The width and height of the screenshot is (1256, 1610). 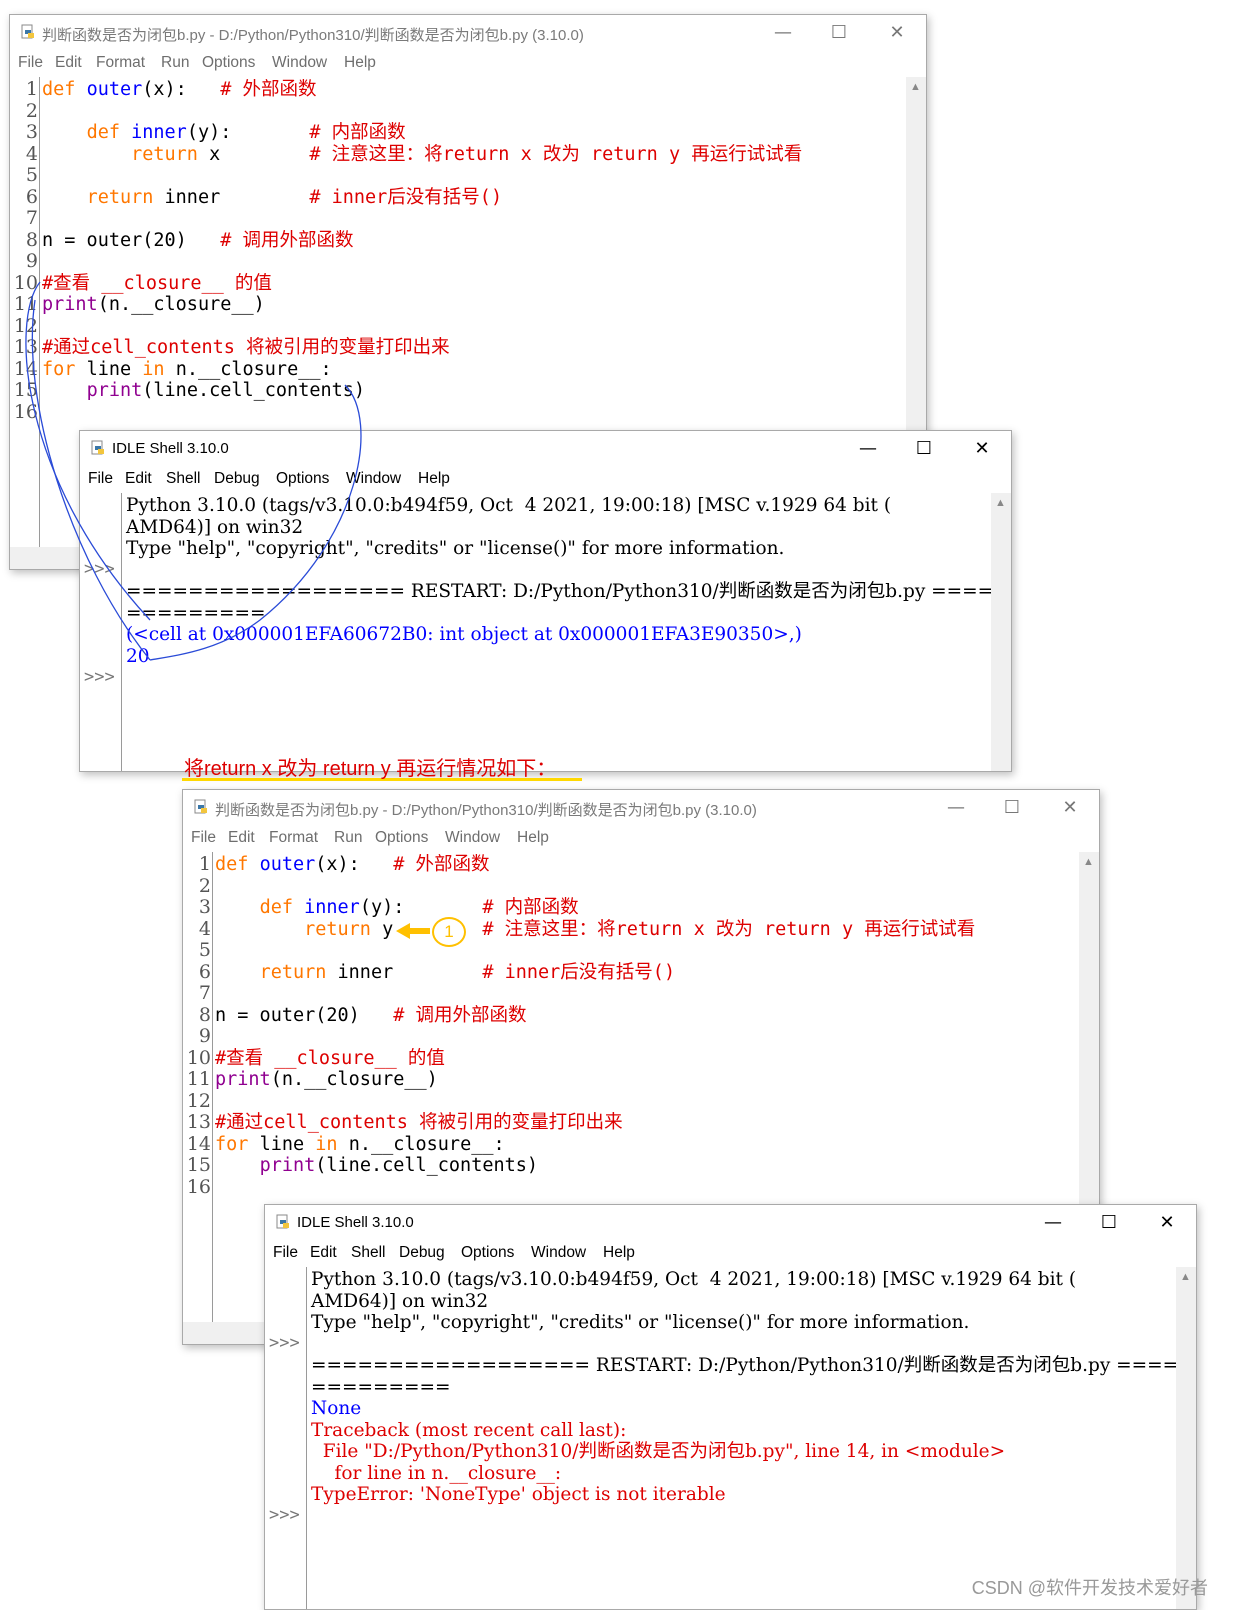 What do you see at coordinates (25, 282) in the screenshot?
I see `line-number: 10` at bounding box center [25, 282].